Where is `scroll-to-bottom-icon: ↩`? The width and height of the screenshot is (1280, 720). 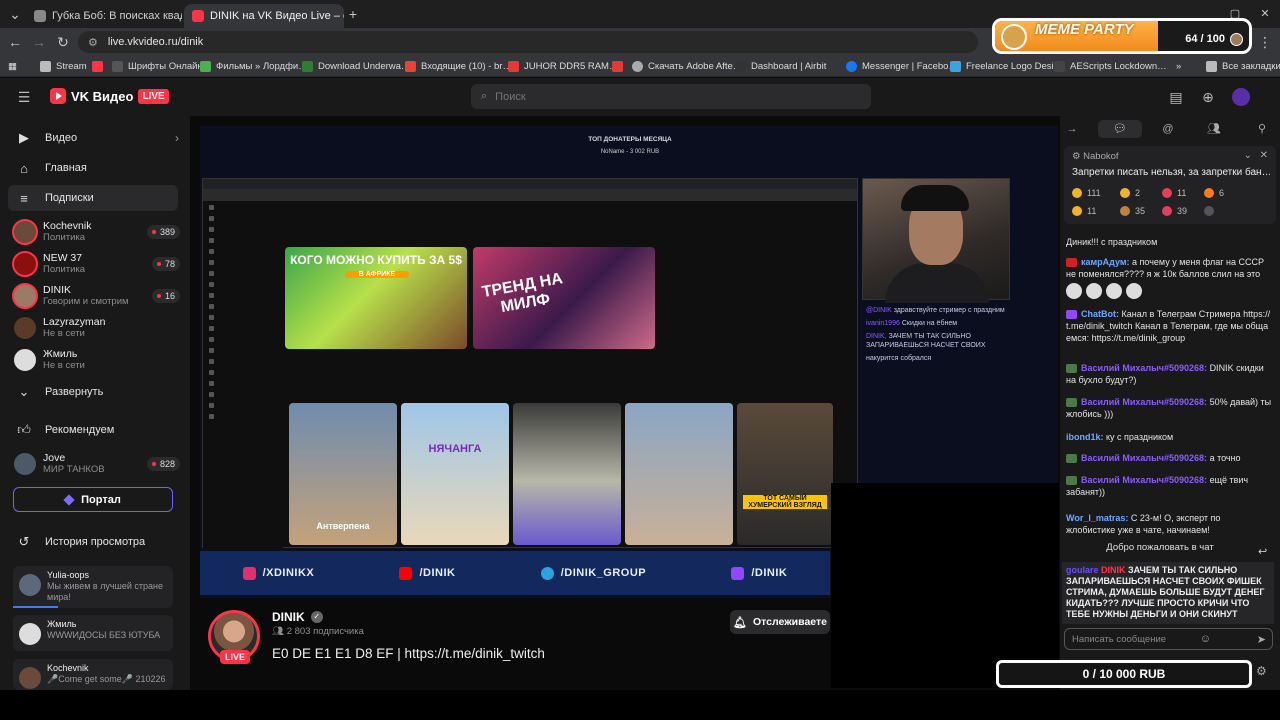 scroll-to-bottom-icon: ↩ is located at coordinates (1262, 551).